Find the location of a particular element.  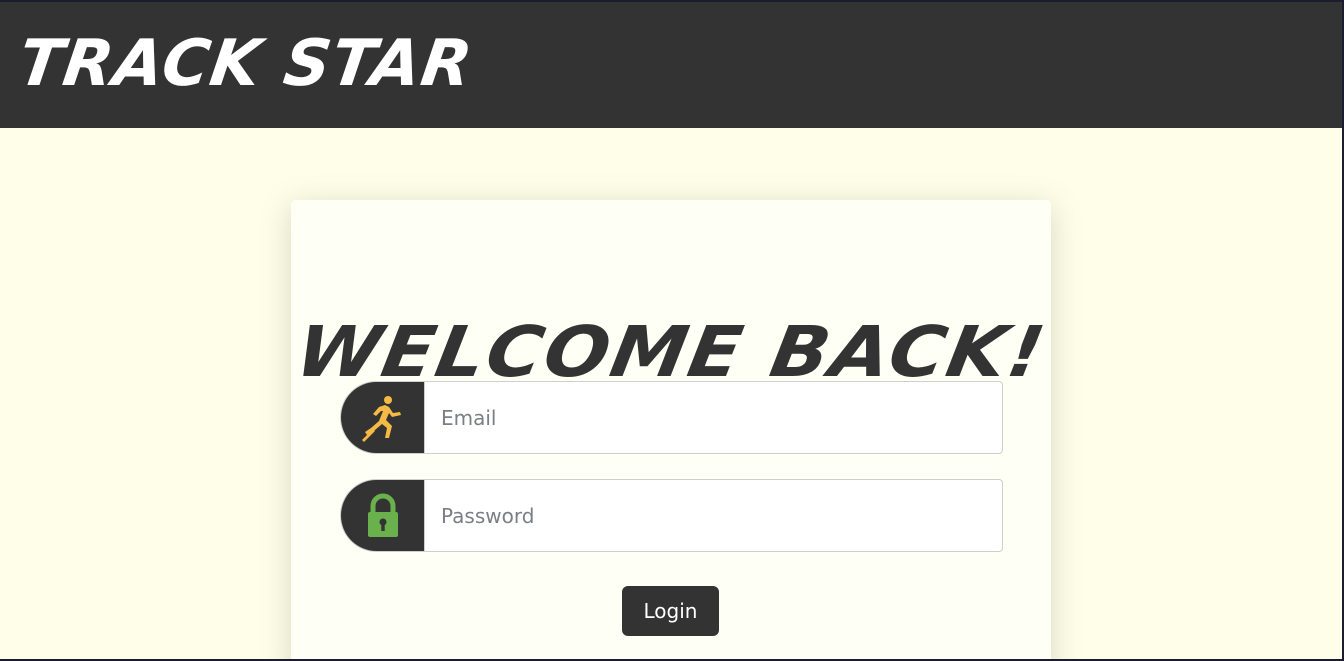

email-input-group is located at coordinates (671, 417).